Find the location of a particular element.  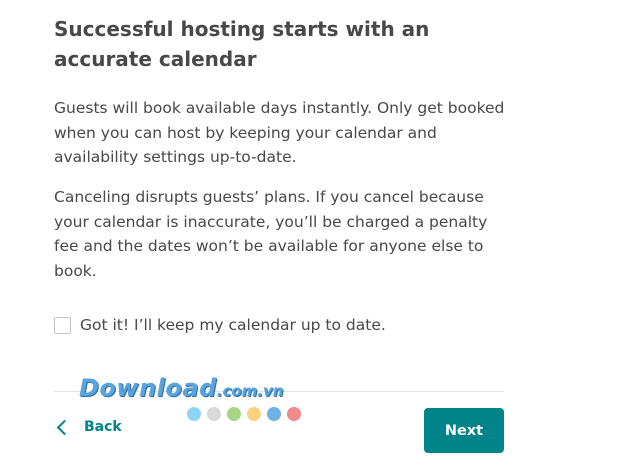

back-button-label: Back is located at coordinates (103, 427).